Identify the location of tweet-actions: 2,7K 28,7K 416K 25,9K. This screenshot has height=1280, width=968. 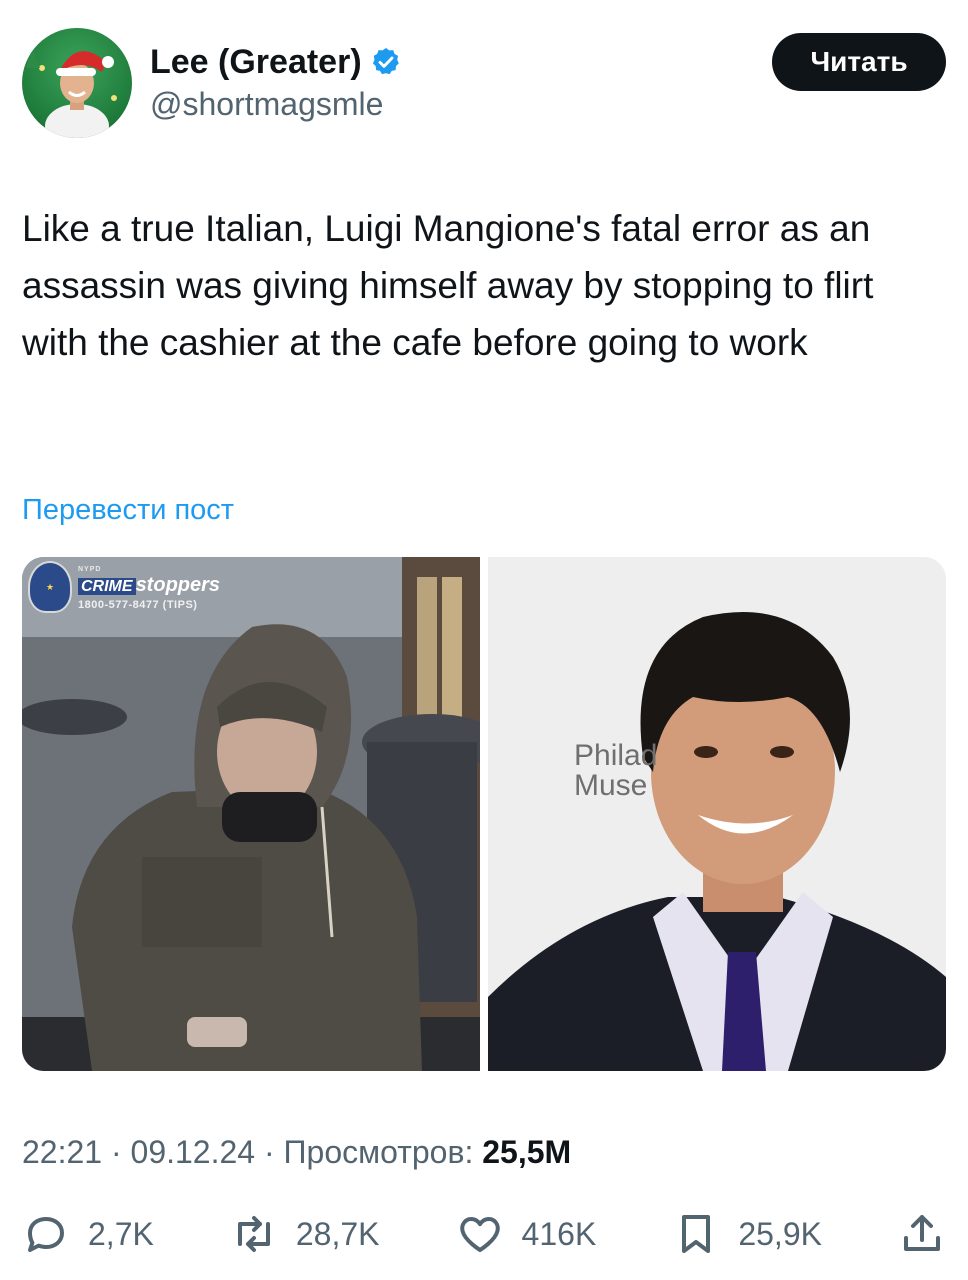
(484, 1234).